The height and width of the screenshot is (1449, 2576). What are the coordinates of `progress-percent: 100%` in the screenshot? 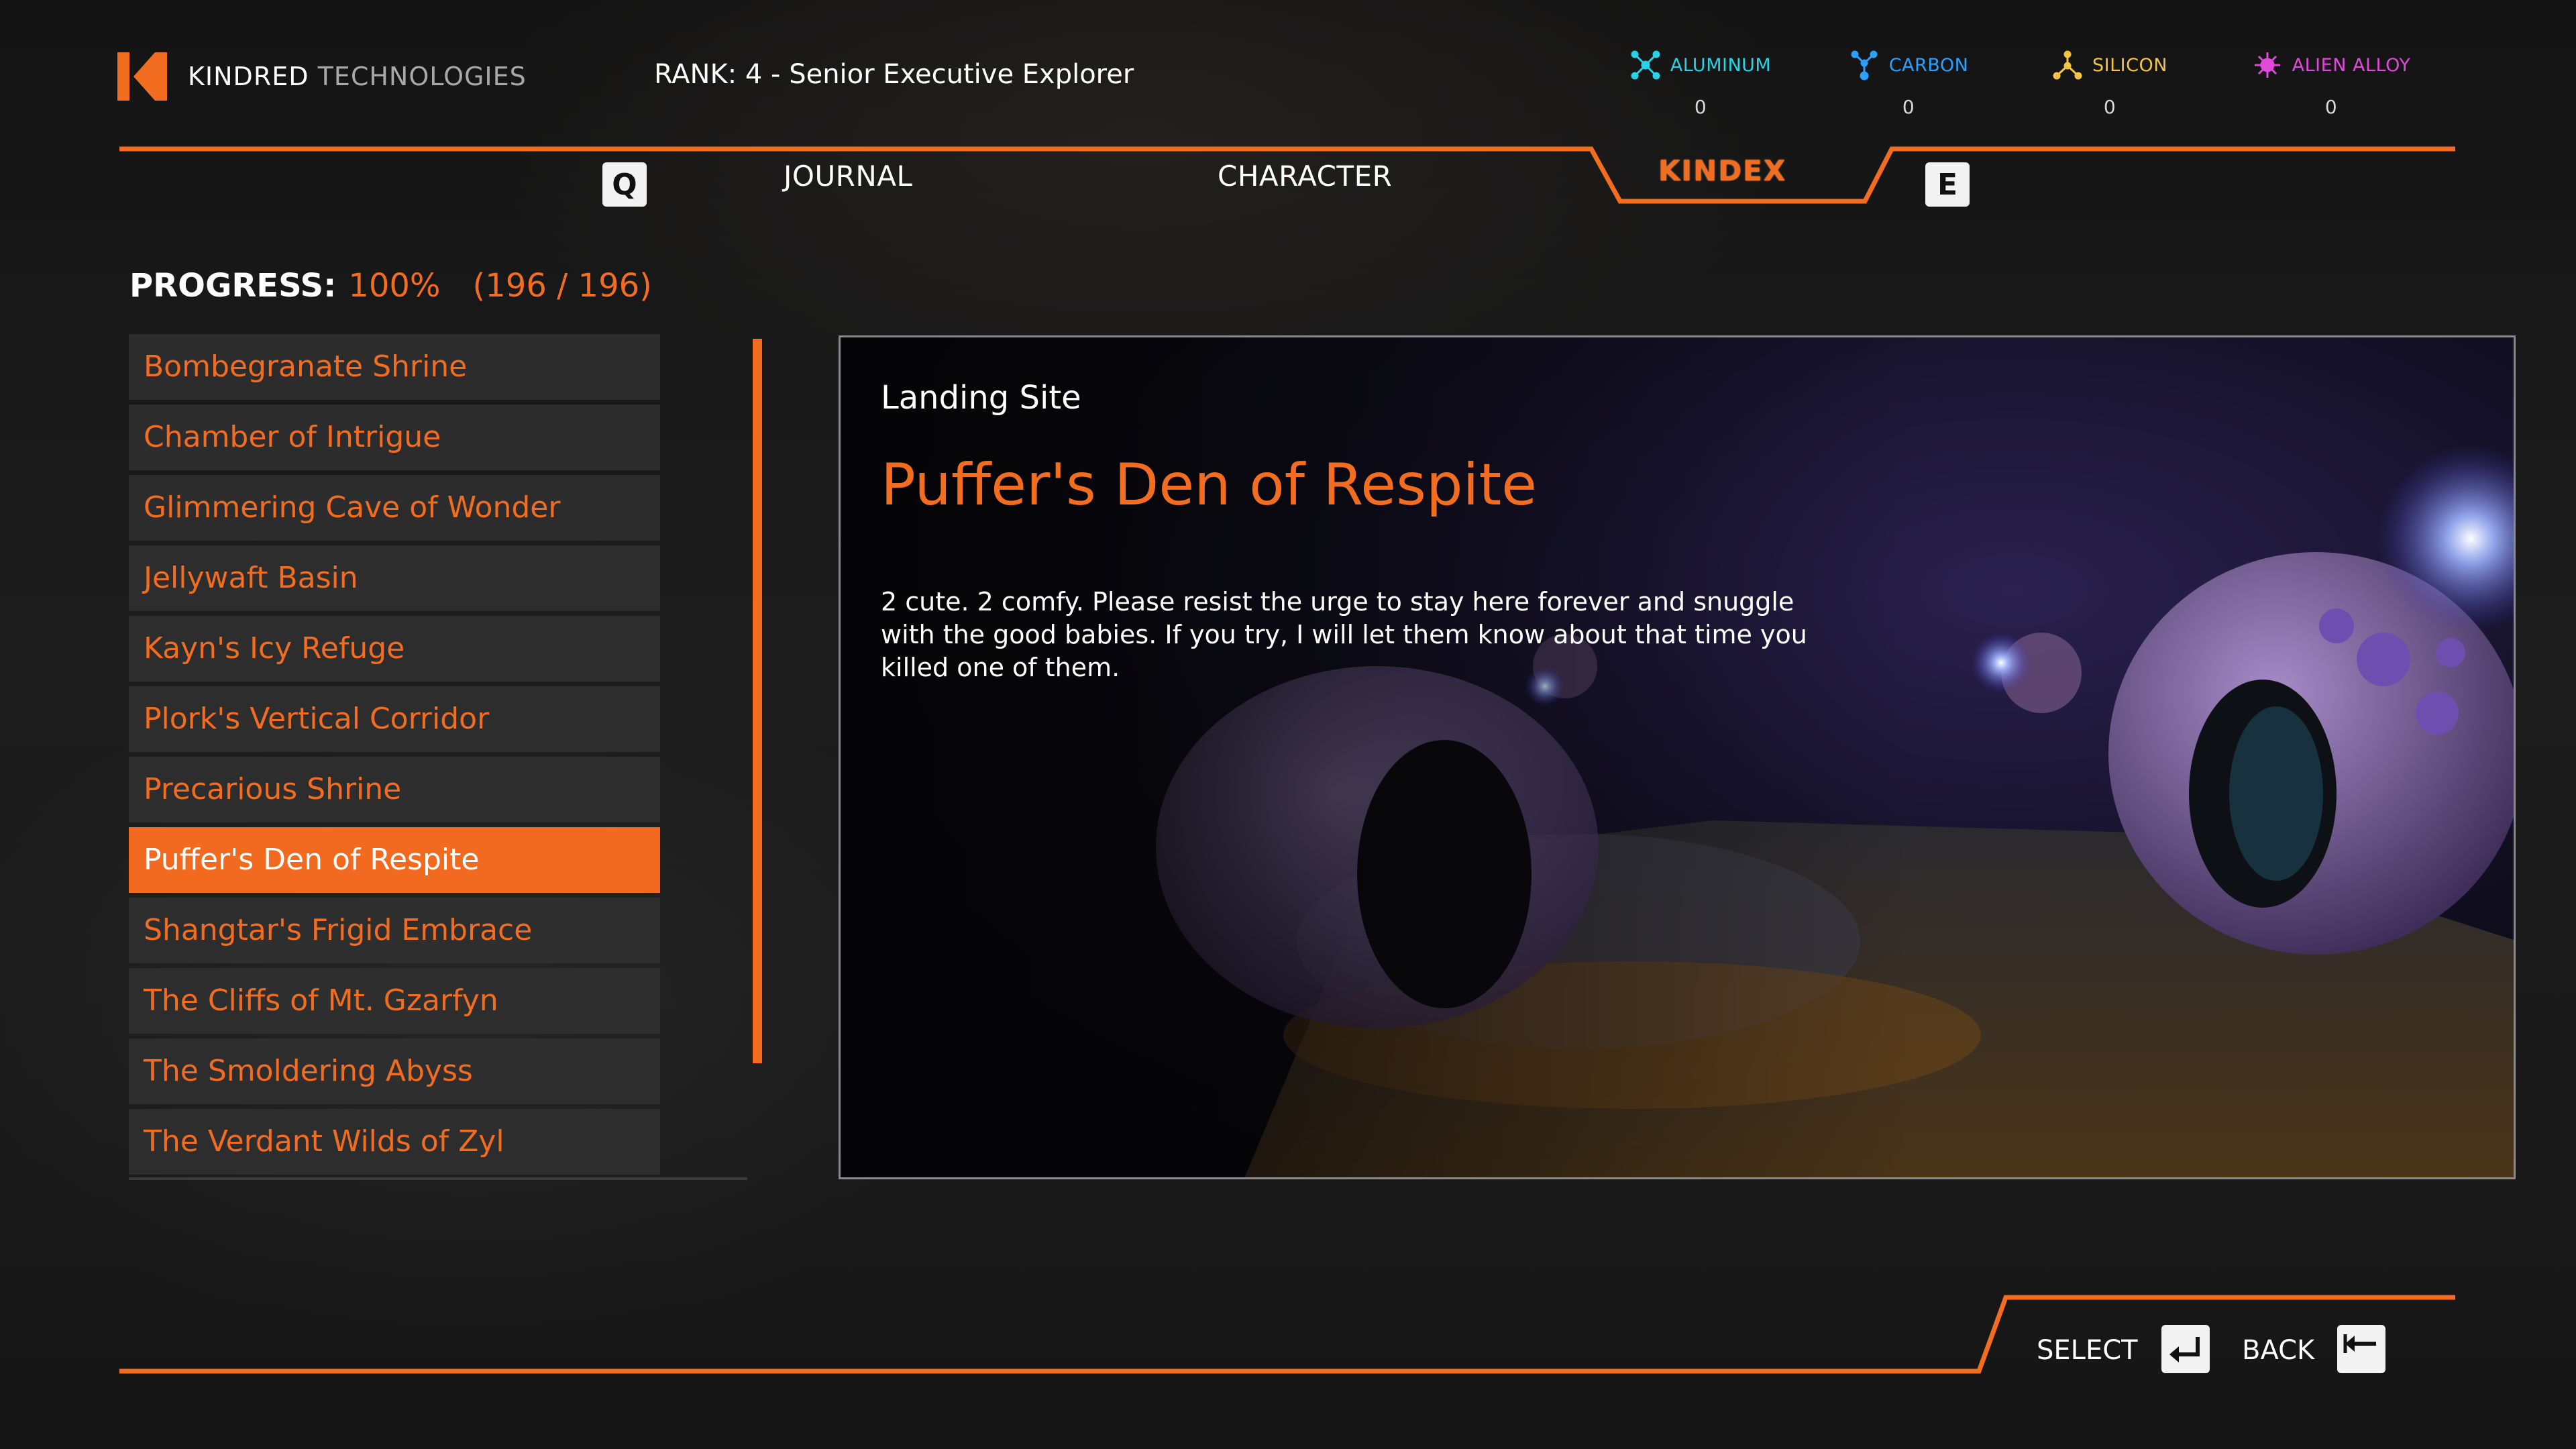 It's located at (394, 286).